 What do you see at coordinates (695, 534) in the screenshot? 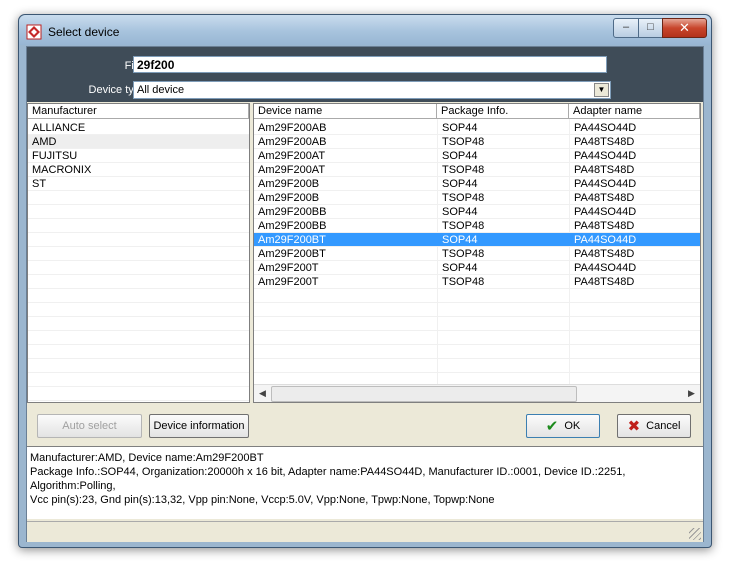
I see `resize-grip-icon` at bounding box center [695, 534].